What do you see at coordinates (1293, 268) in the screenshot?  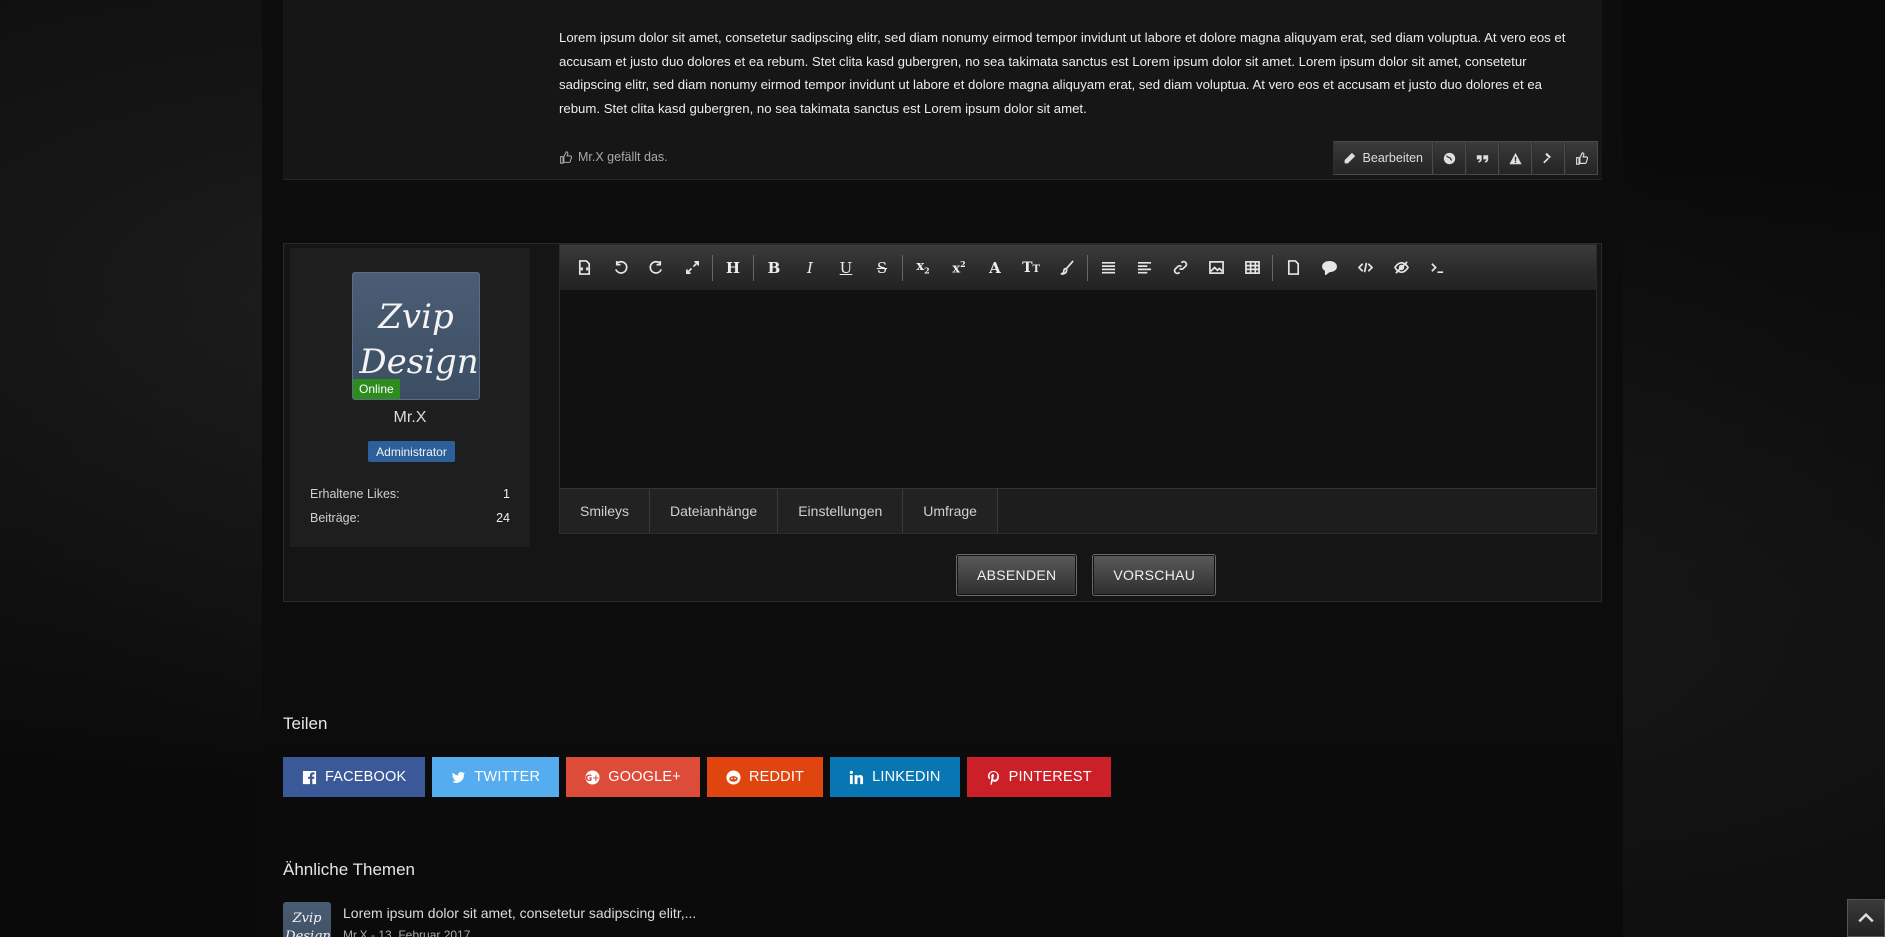 I see `page-icon` at bounding box center [1293, 268].